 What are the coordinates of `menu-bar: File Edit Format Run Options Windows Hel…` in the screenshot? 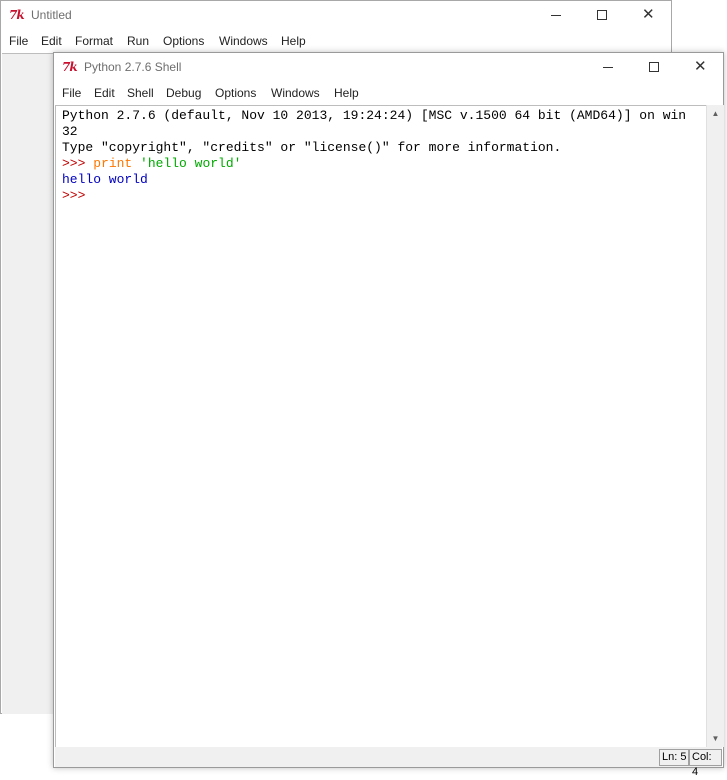 It's located at (336, 42).